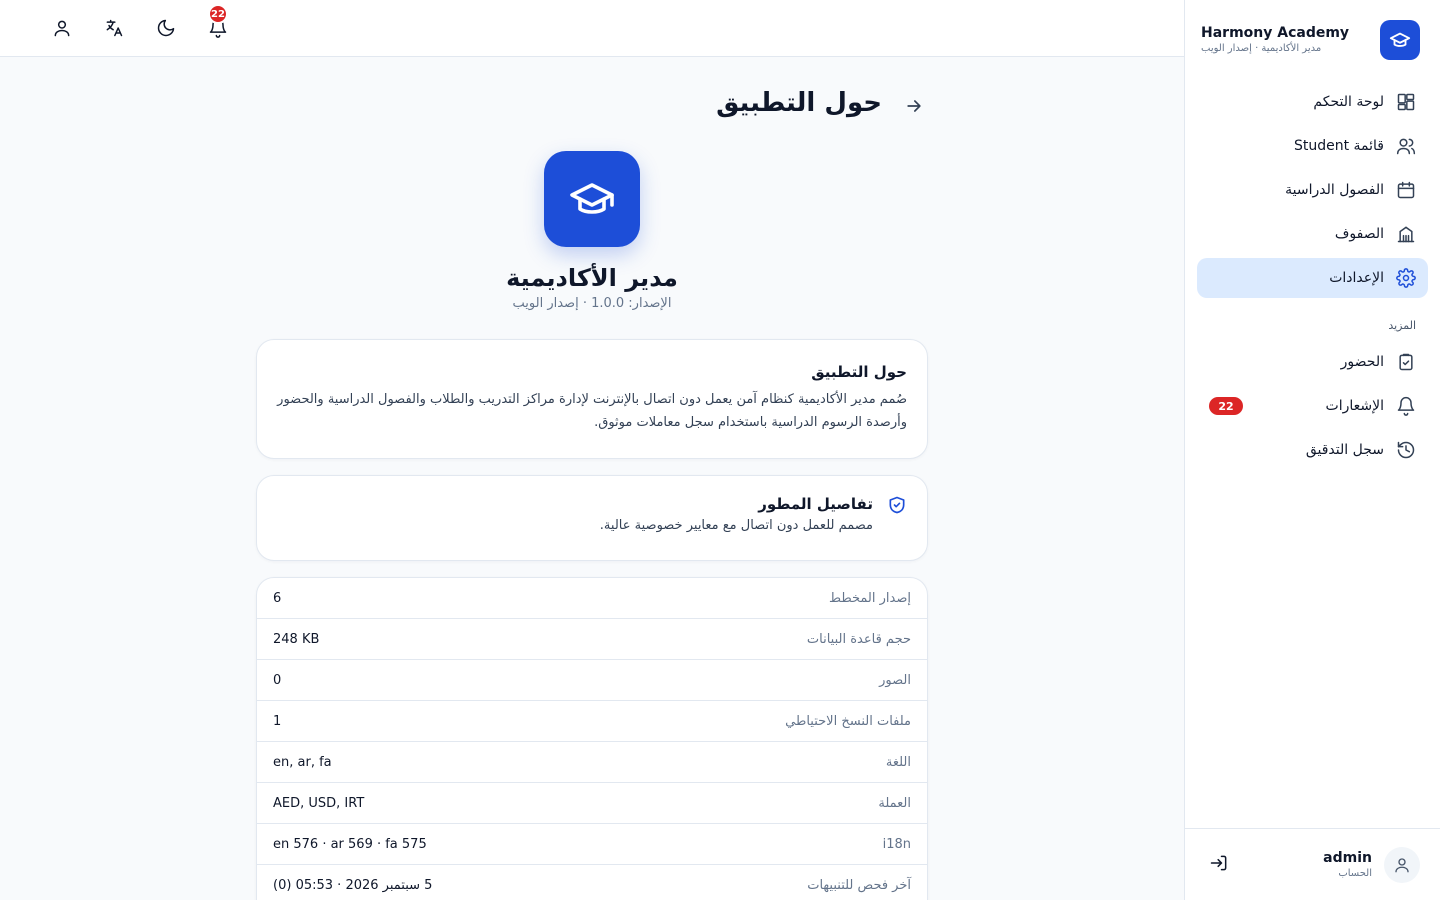 The width and height of the screenshot is (1440, 900). Describe the element at coordinates (1406, 234) in the screenshot. I see `building-icon` at that location.